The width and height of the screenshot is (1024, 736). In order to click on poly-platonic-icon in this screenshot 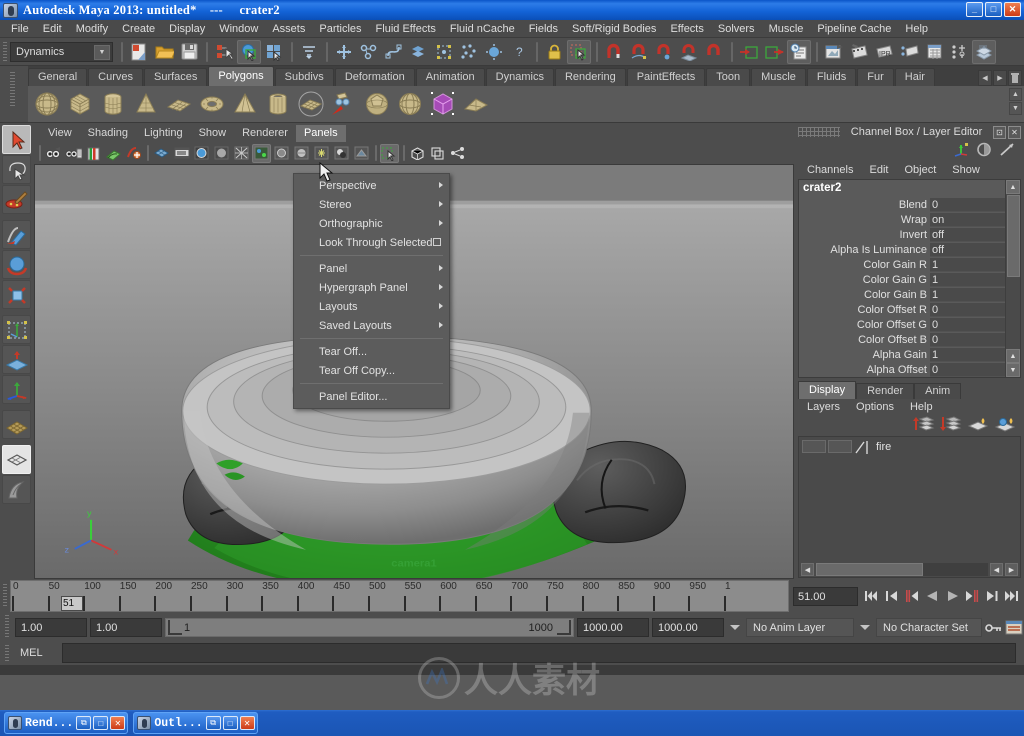, I will do `click(410, 104)`.